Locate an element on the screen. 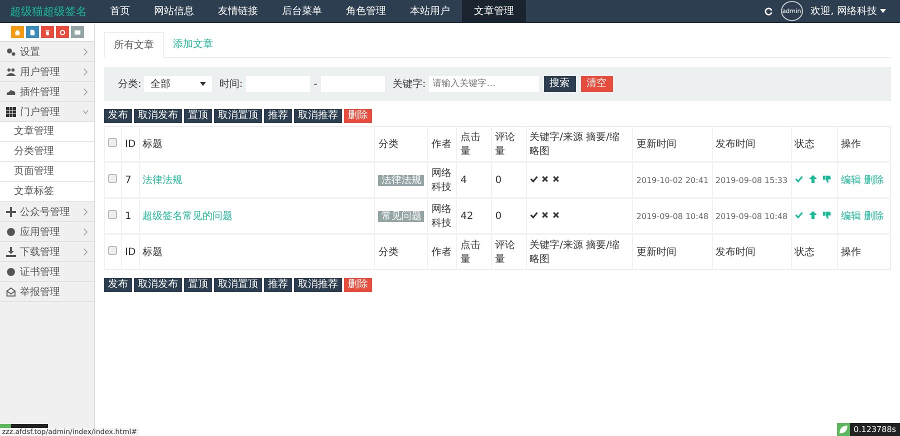 This screenshot has height=436, width=900. grid-icon is located at coordinates (11, 111).